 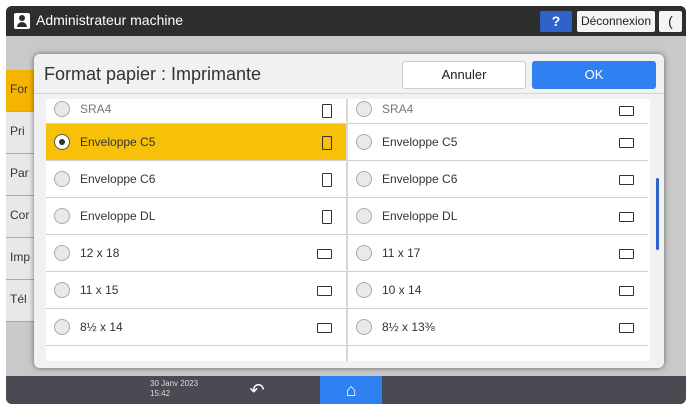 I want to click on paper-option-label: 8½ x 14, so click(x=101, y=327).